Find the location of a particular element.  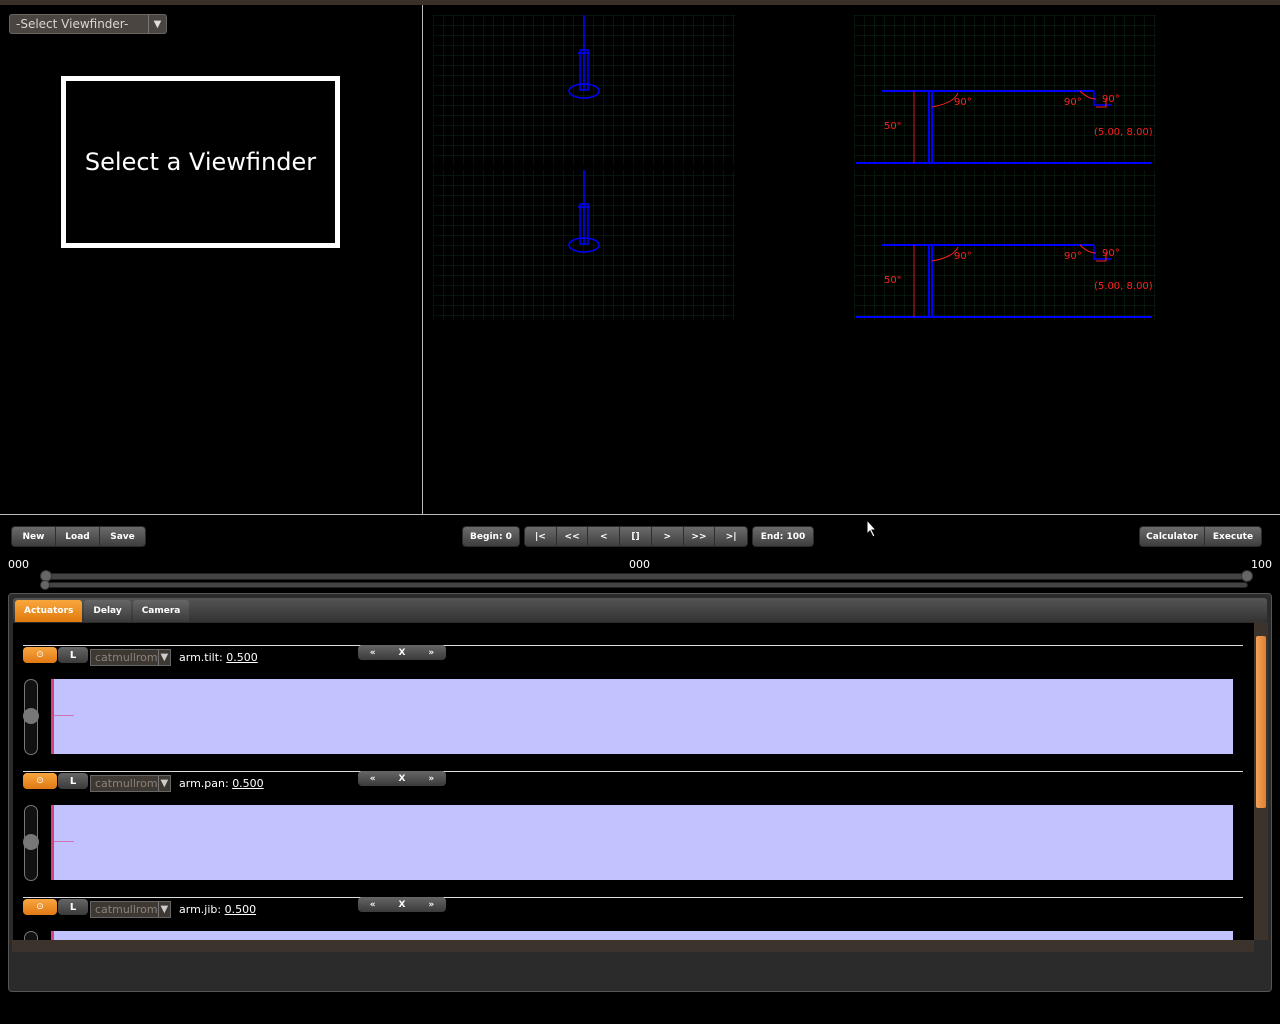

actuator-name: arm.jib: is located at coordinates (200, 909).